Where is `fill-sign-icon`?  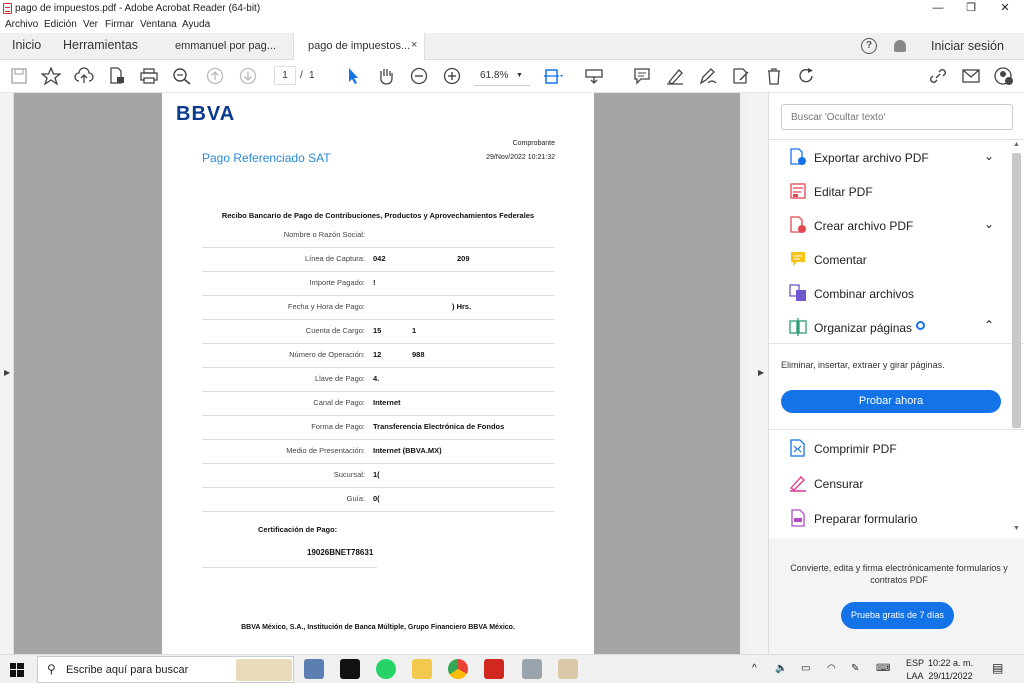
fill-sign-icon is located at coordinates (741, 76).